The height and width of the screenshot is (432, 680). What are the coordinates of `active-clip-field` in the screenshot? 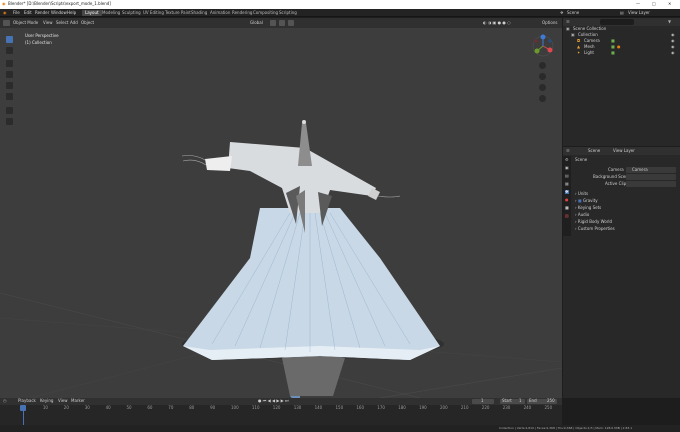 It's located at (651, 184).